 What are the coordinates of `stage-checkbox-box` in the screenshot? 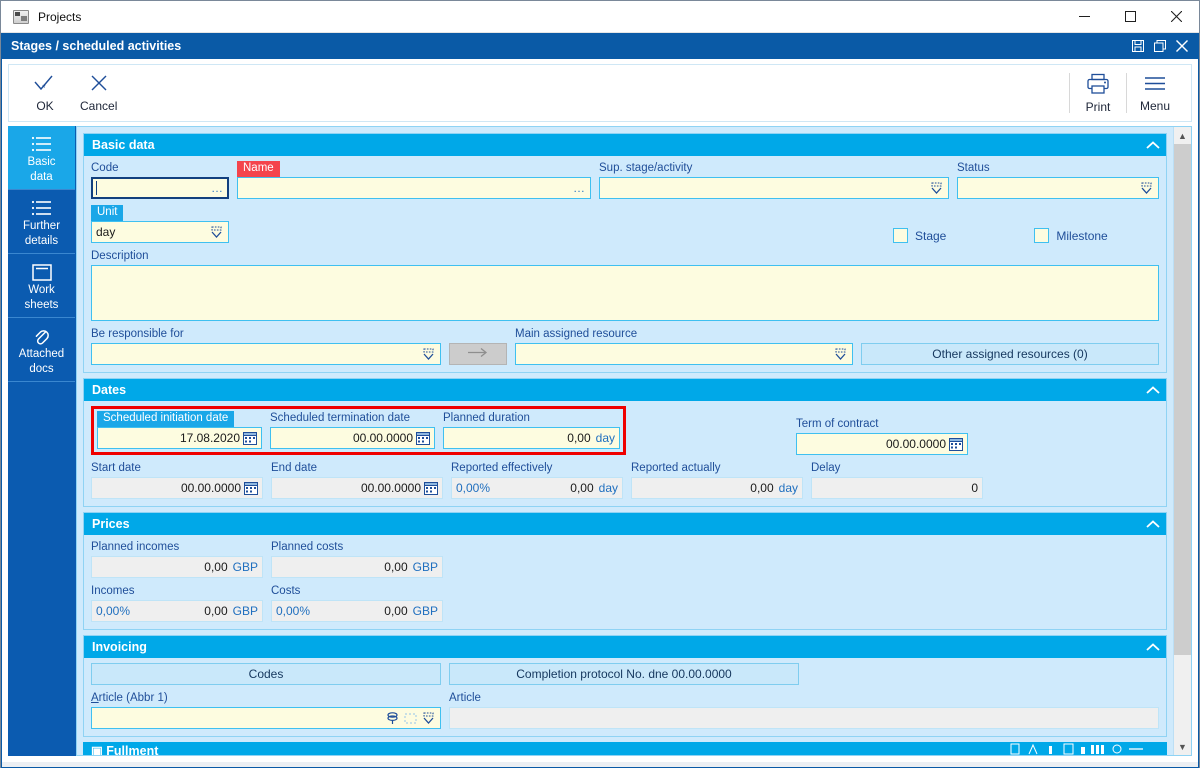 It's located at (900, 235).